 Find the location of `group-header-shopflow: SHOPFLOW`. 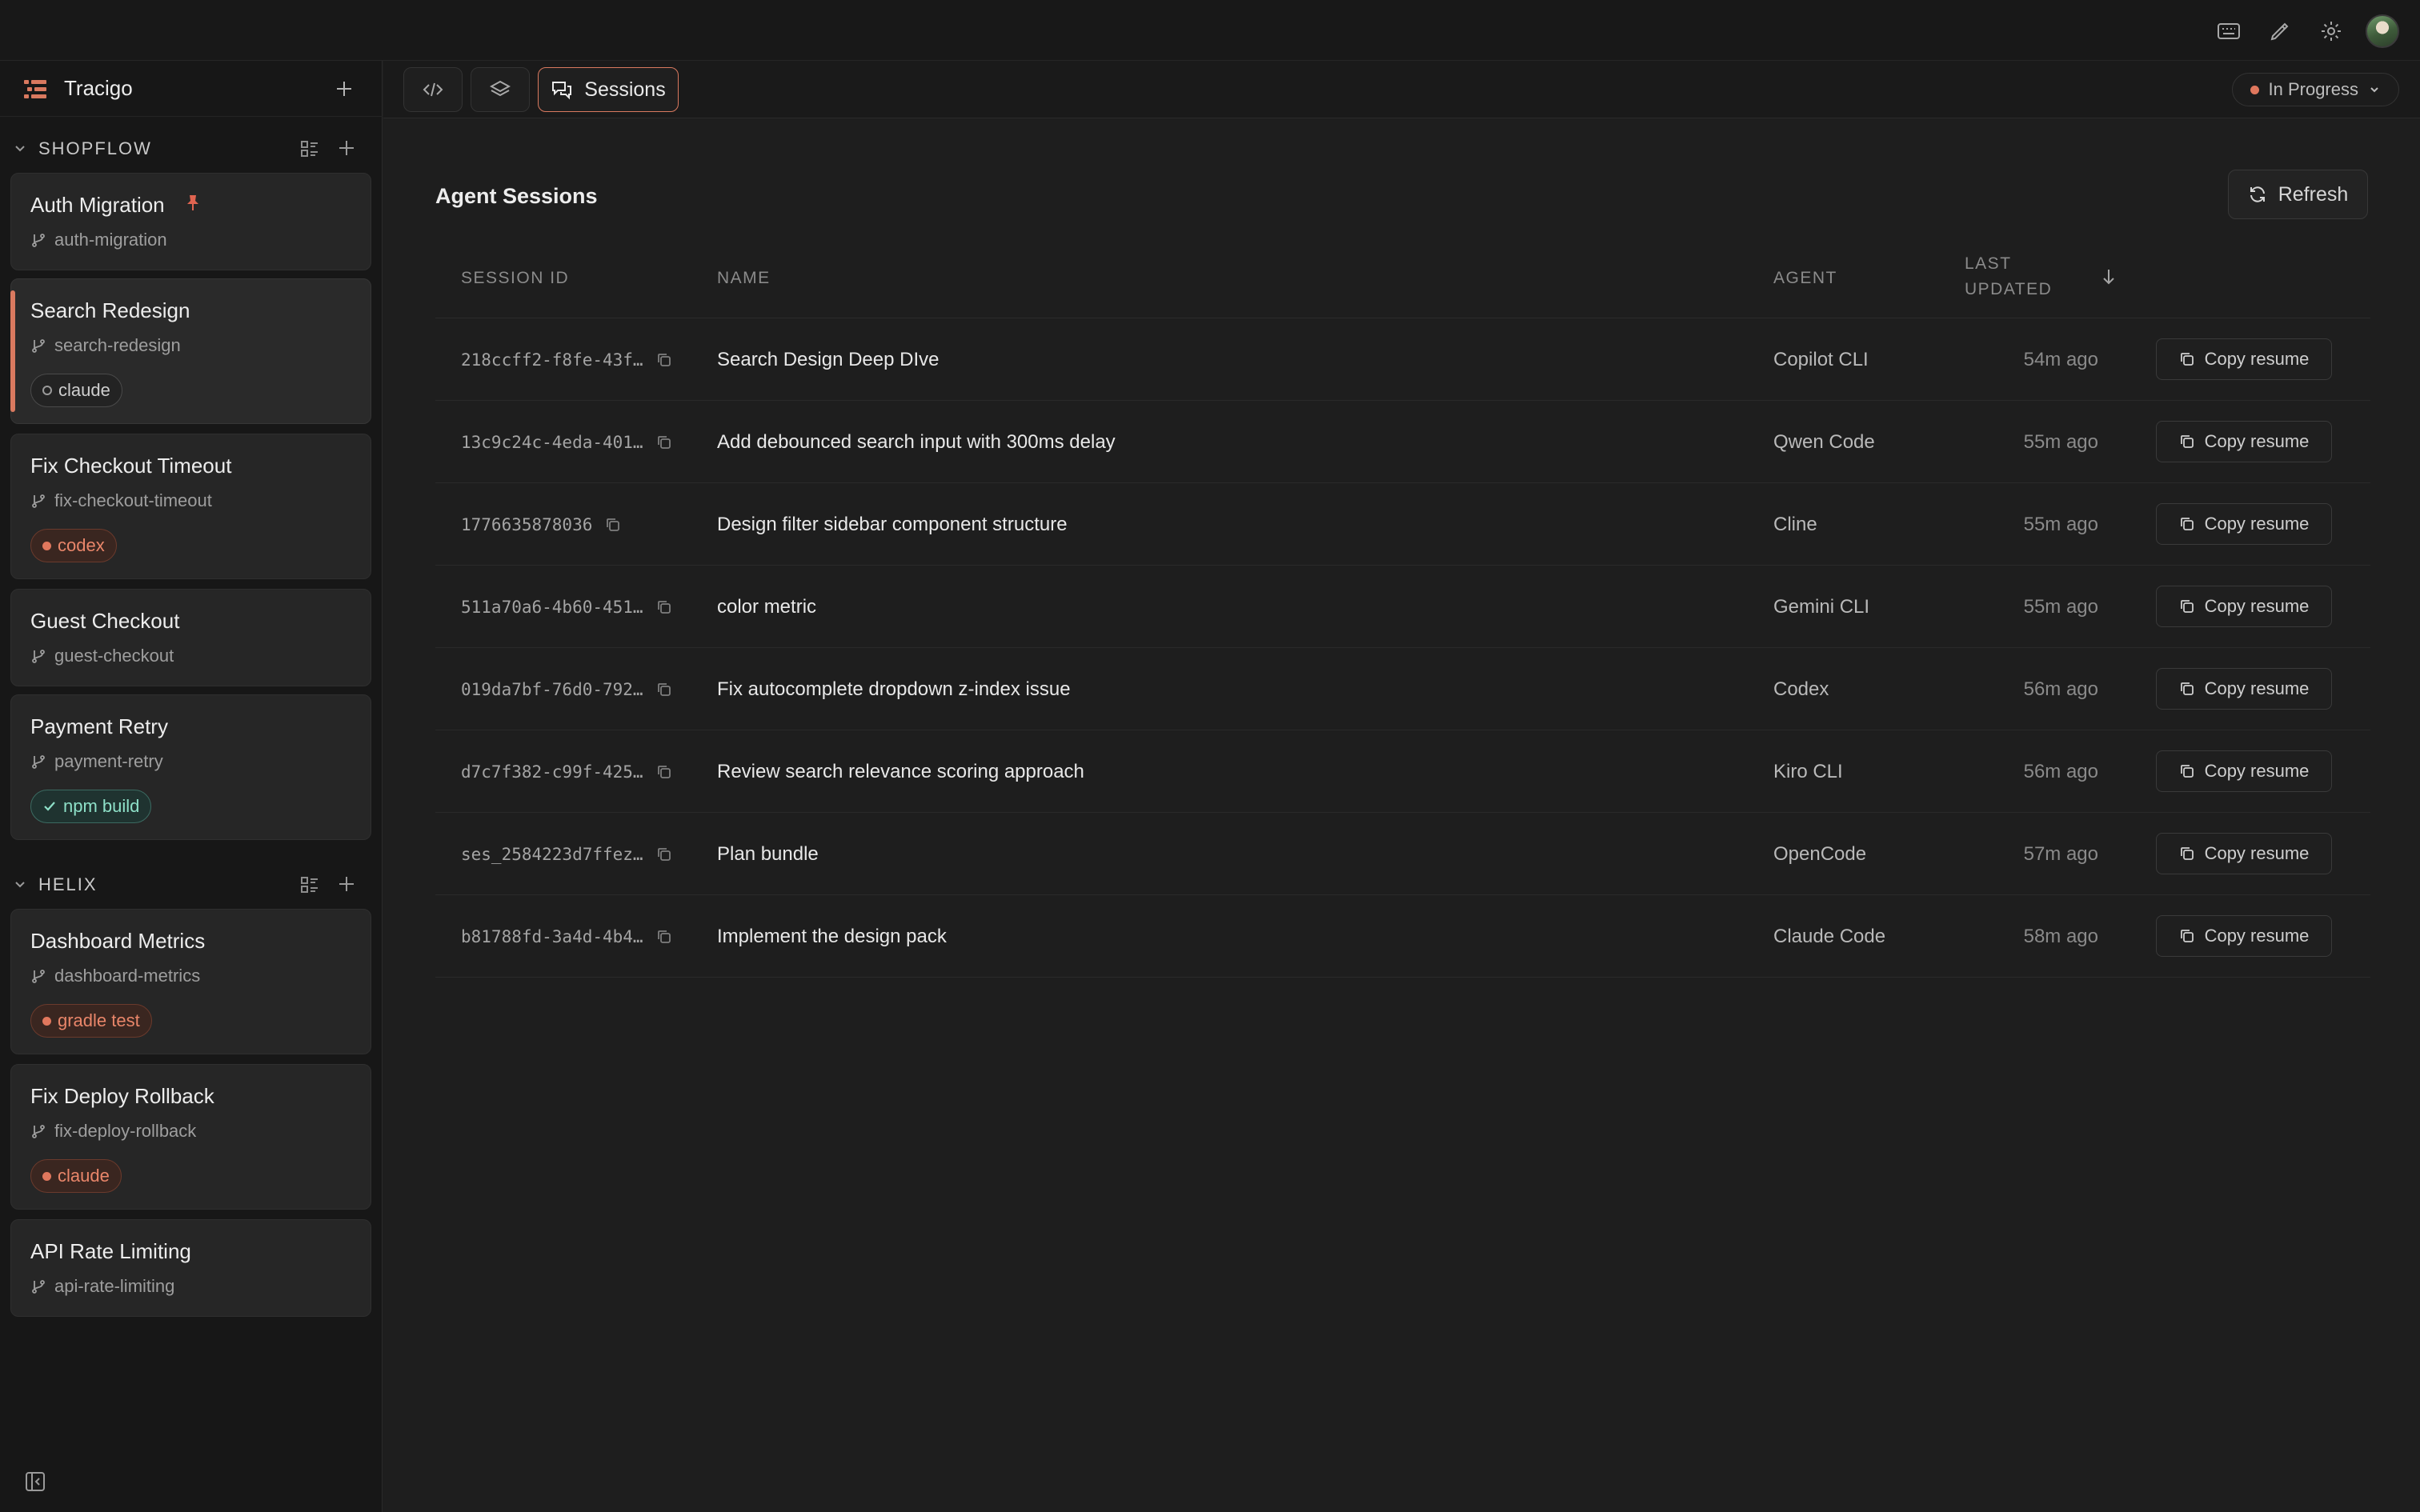

group-header-shopflow: SHOPFLOW is located at coordinates (191, 148).